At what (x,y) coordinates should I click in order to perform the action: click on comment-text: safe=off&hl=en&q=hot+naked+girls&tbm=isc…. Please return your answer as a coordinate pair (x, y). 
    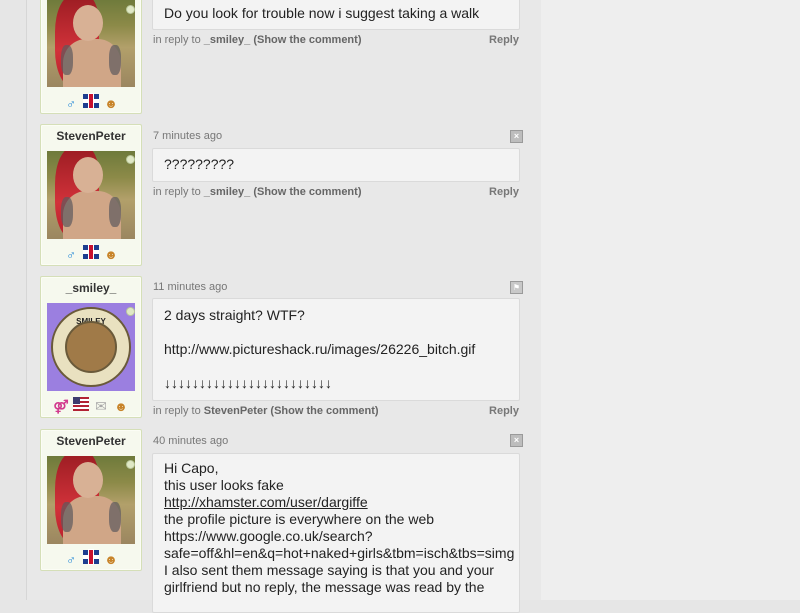
    Looking at the image, I should click on (339, 553).